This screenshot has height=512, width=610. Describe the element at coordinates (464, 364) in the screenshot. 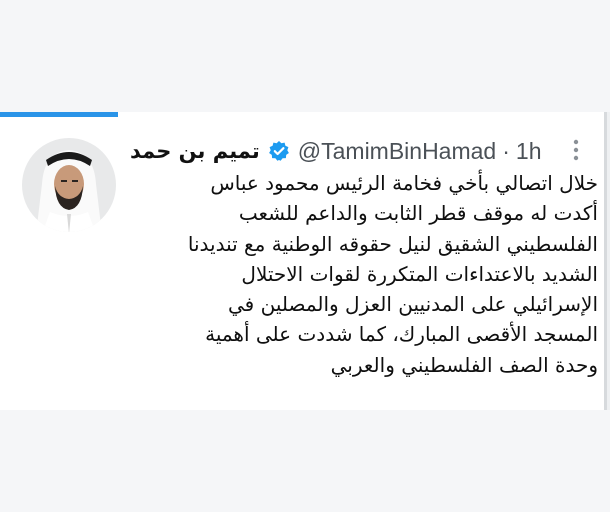

I see `tweet-text-line: وحدة الصف الفلسطيني والعربي` at that location.